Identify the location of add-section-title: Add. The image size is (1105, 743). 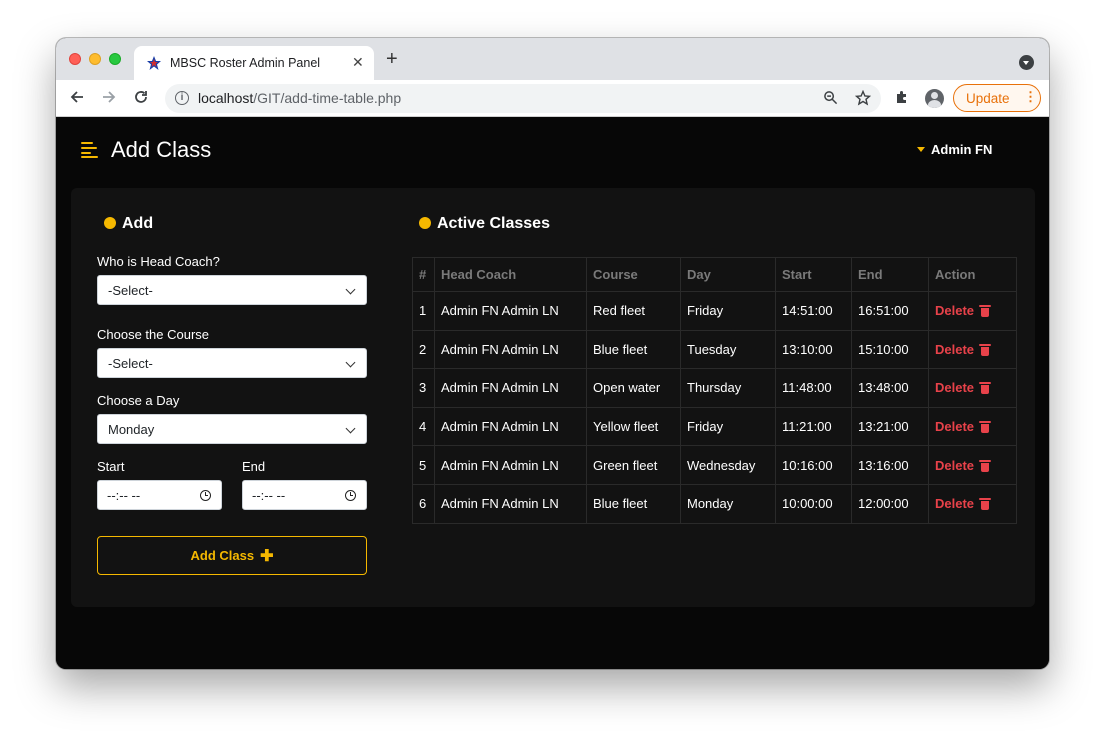
(128, 224).